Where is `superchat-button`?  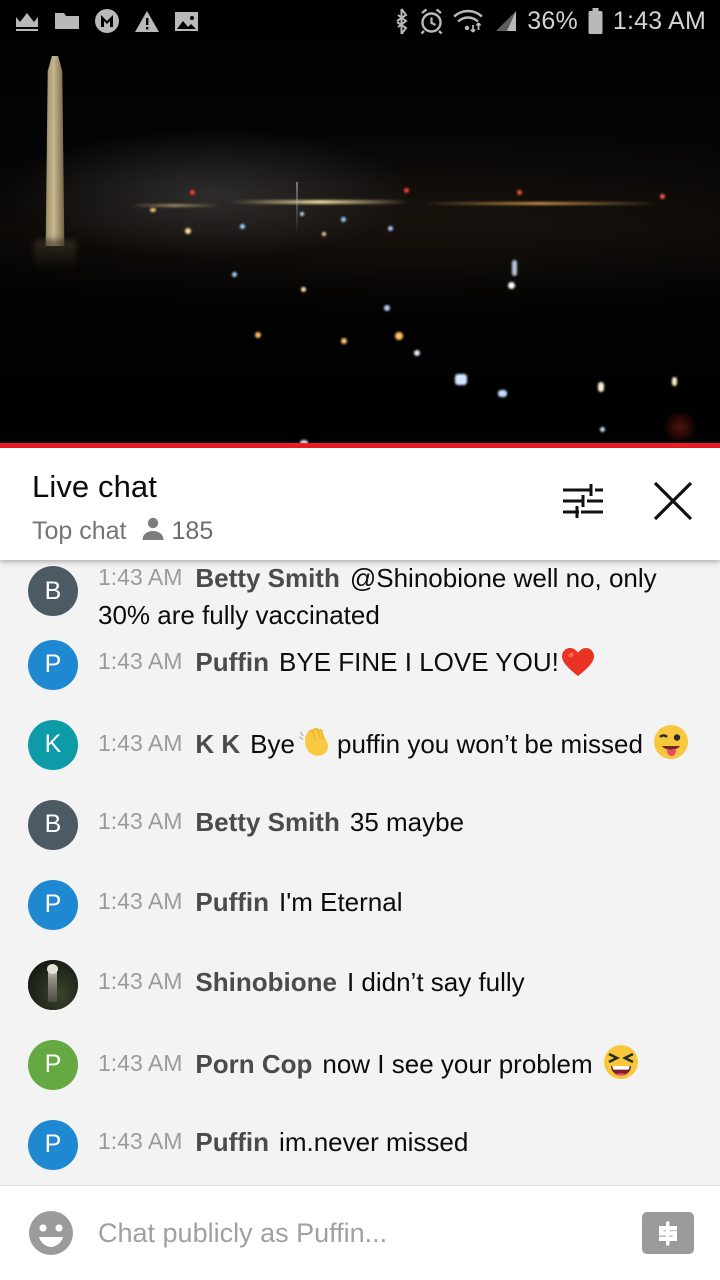 superchat-button is located at coordinates (668, 1233).